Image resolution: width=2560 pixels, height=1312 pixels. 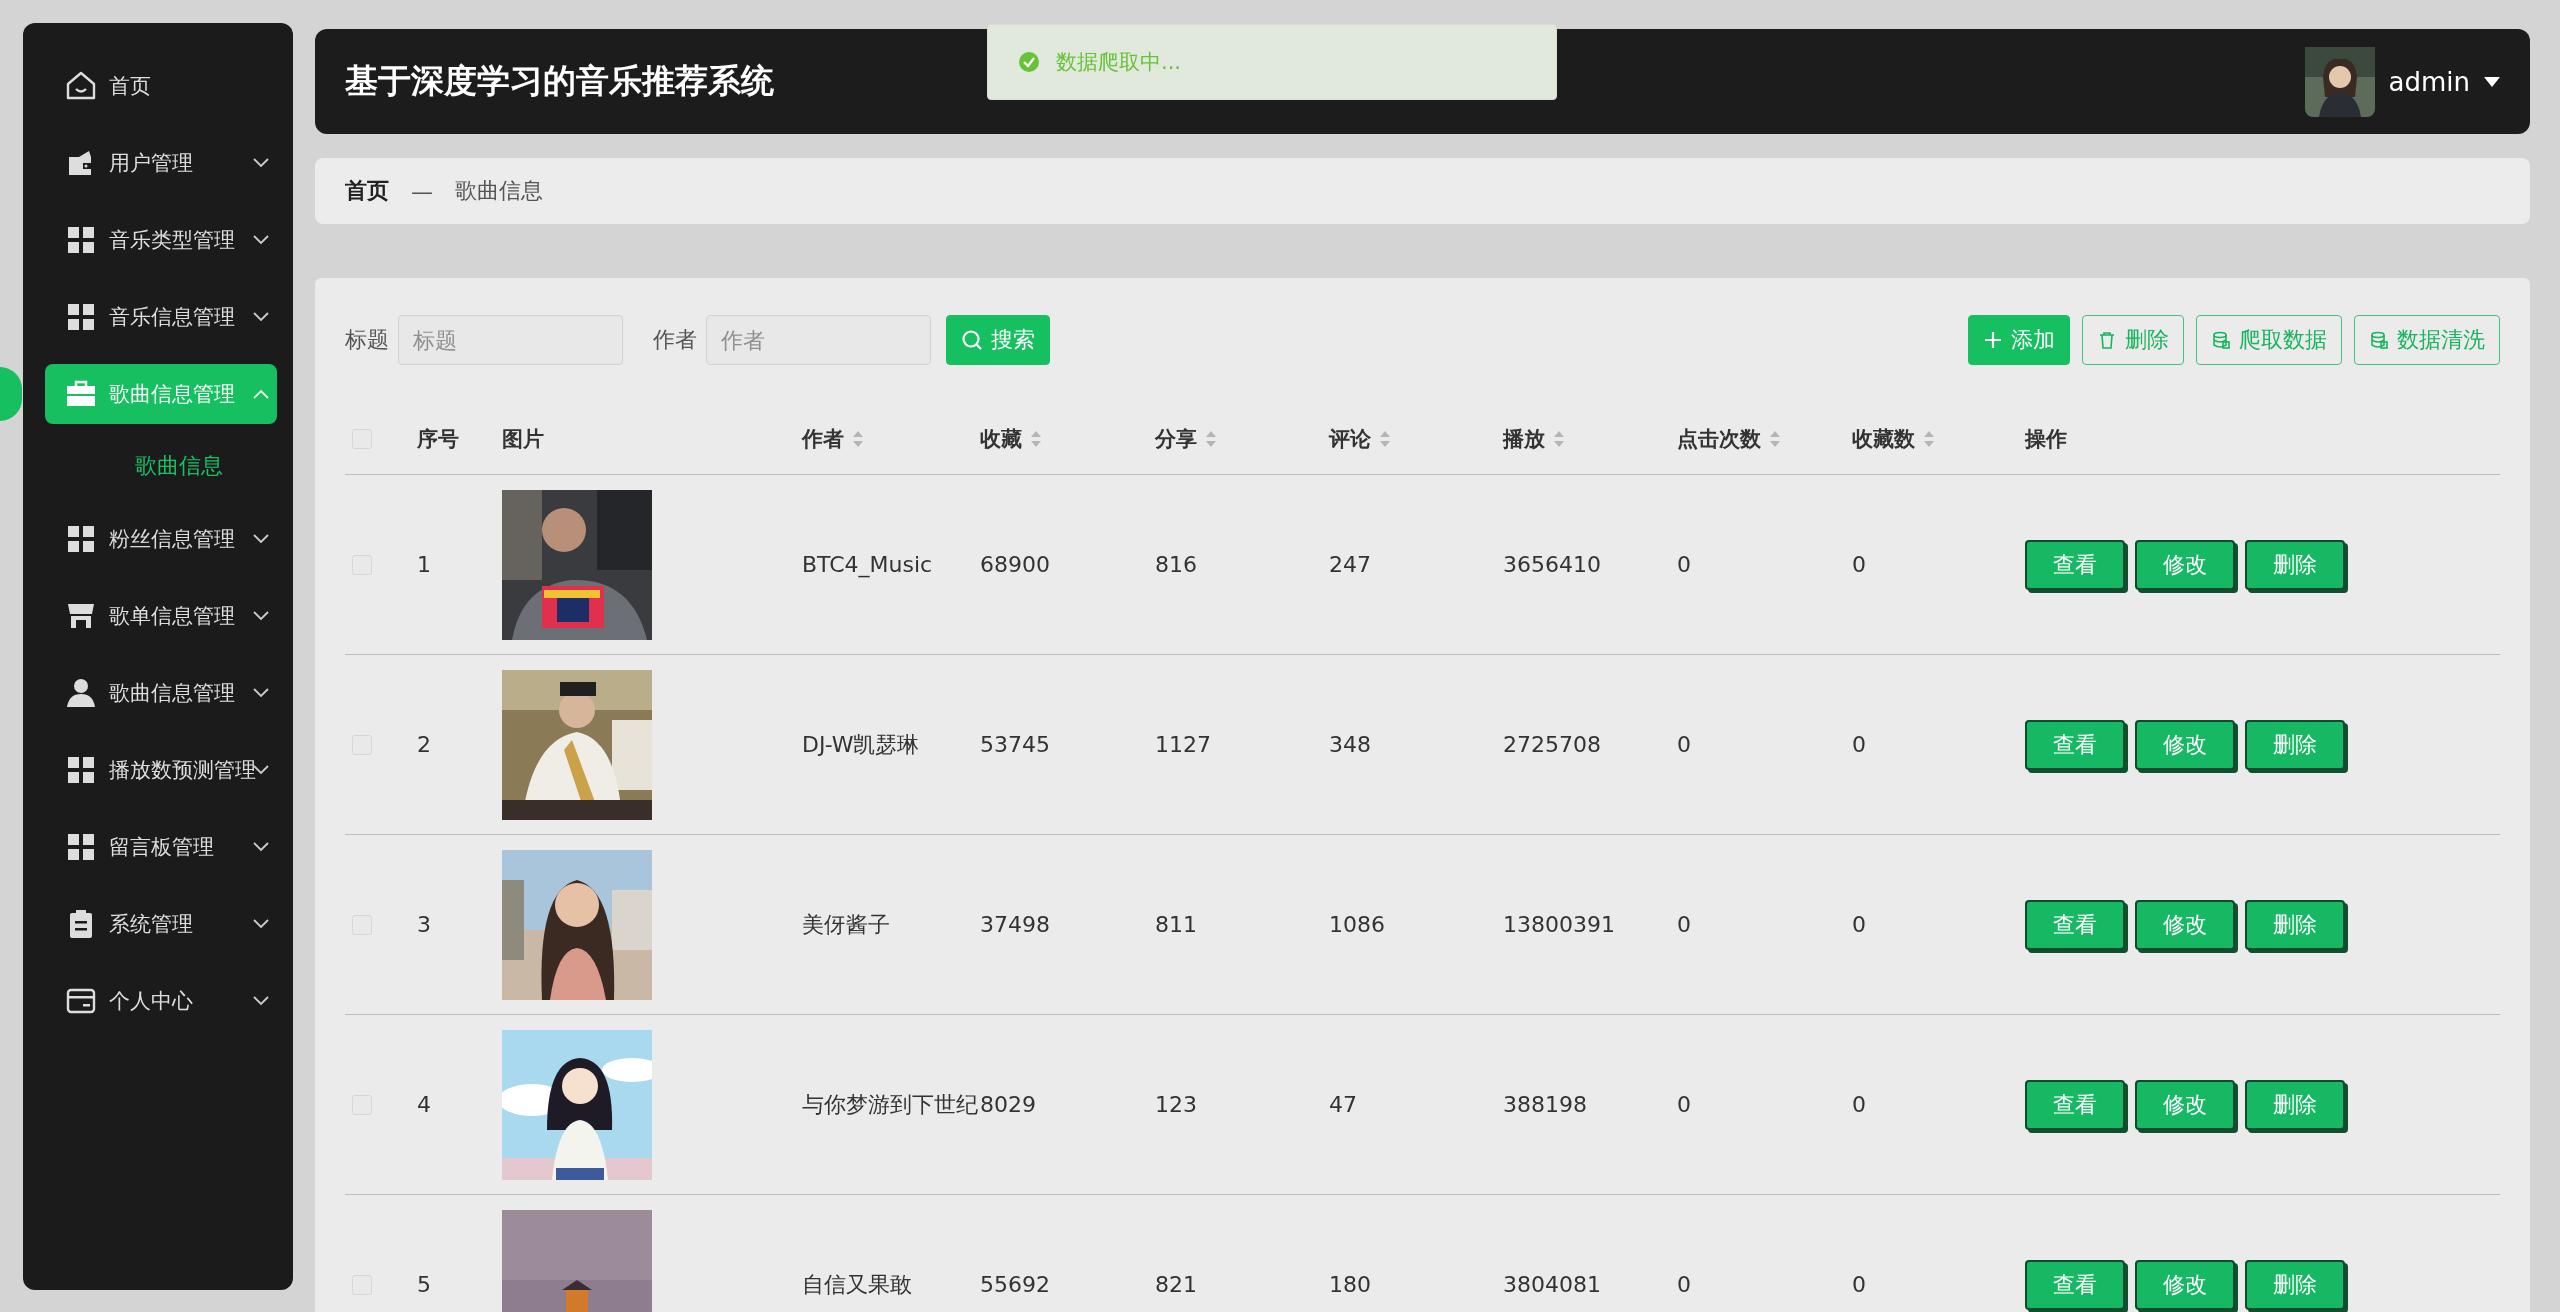 I want to click on user-name: admin, so click(x=2429, y=81).